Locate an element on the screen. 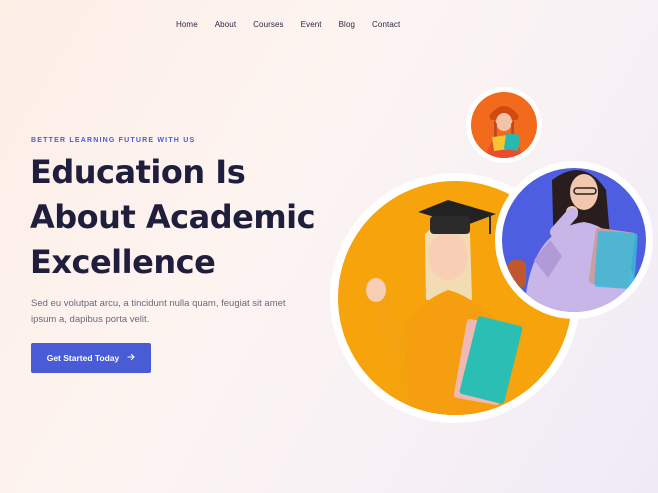  student-photo-side is located at coordinates (574, 240).